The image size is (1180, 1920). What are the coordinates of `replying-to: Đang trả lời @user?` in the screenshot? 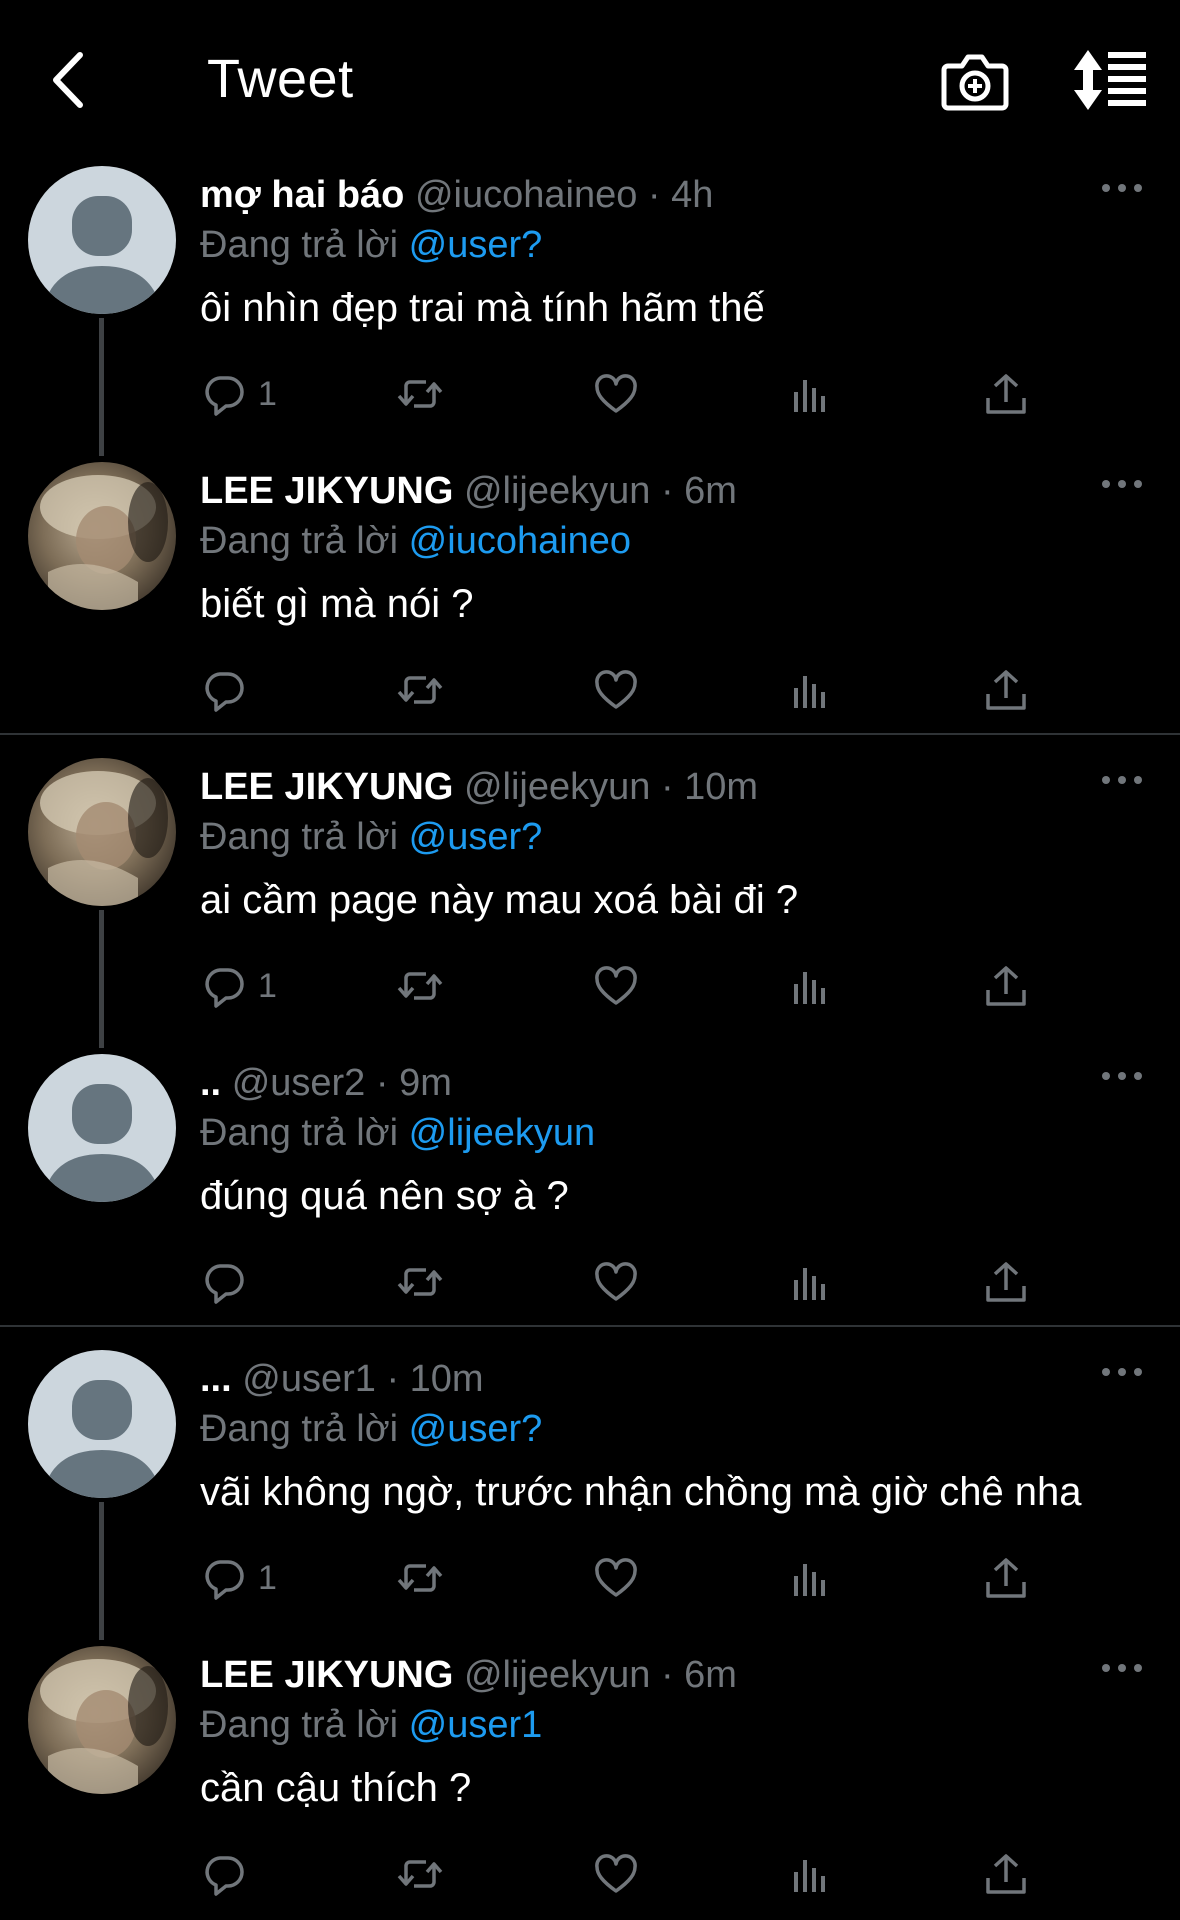 It's located at (371, 837).